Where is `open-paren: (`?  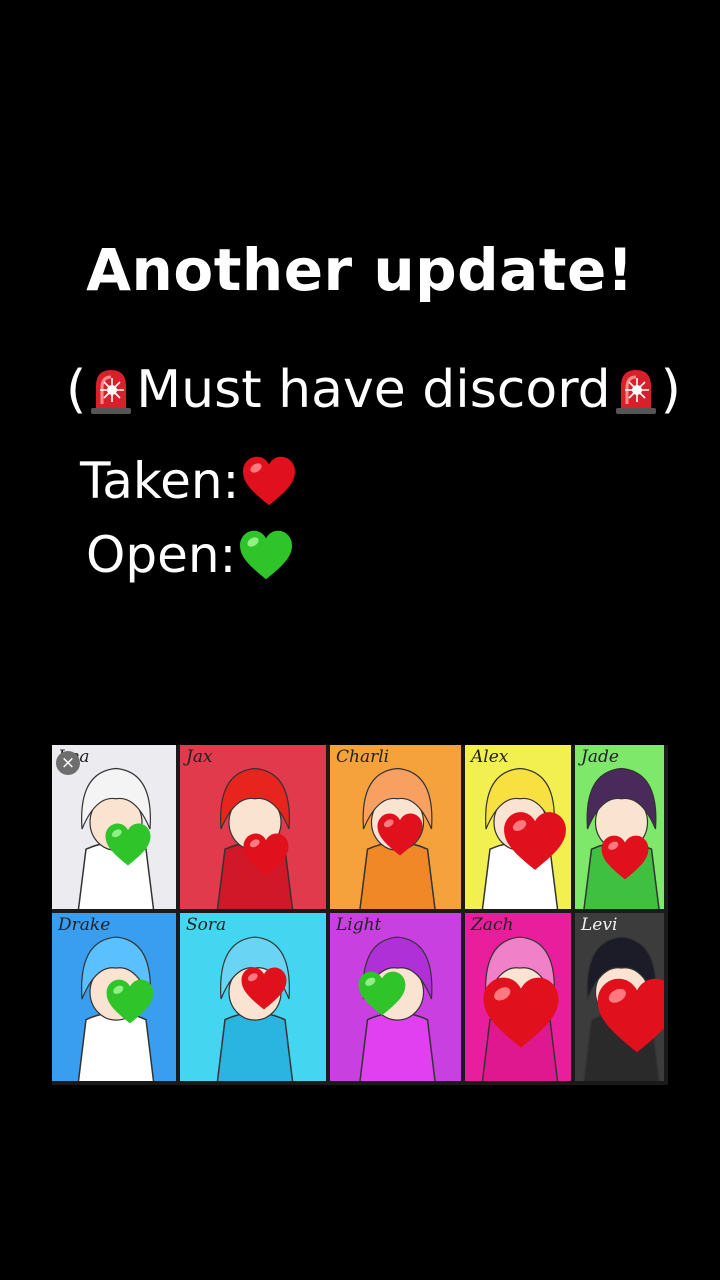
open-paren: ( is located at coordinates (76, 390).